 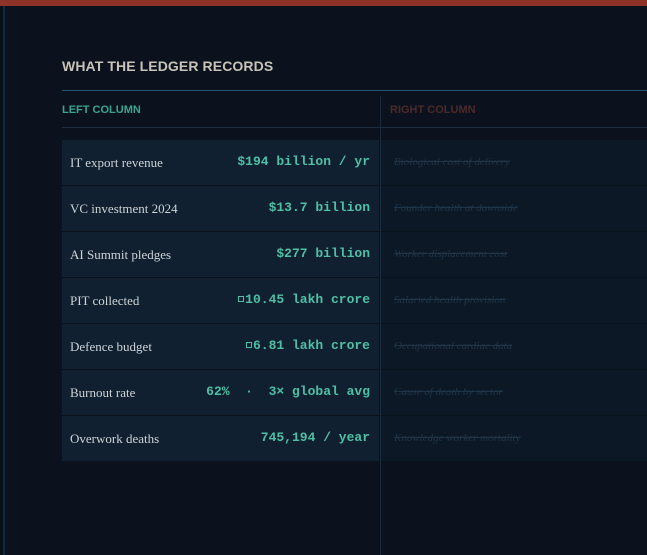 I want to click on redacted-entry: Knowledge worker mortality, so click(x=457, y=438).